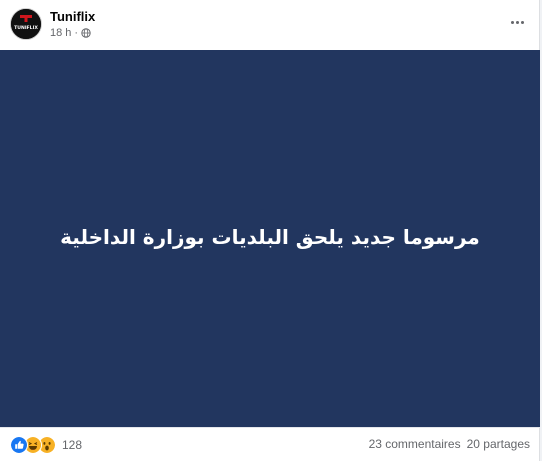 Image resolution: width=542 pixels, height=461 pixels. Describe the element at coordinates (86, 33) in the screenshot. I see `globe-icon` at that location.